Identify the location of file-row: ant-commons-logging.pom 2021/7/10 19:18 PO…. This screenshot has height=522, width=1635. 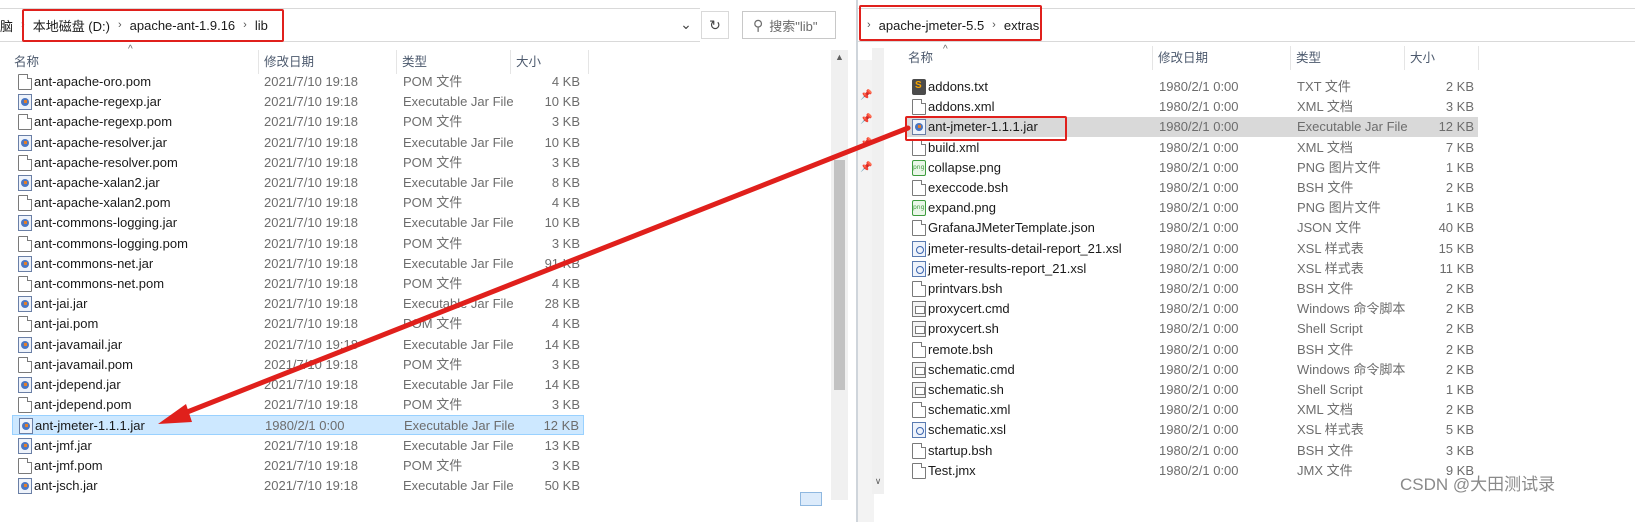
(298, 244).